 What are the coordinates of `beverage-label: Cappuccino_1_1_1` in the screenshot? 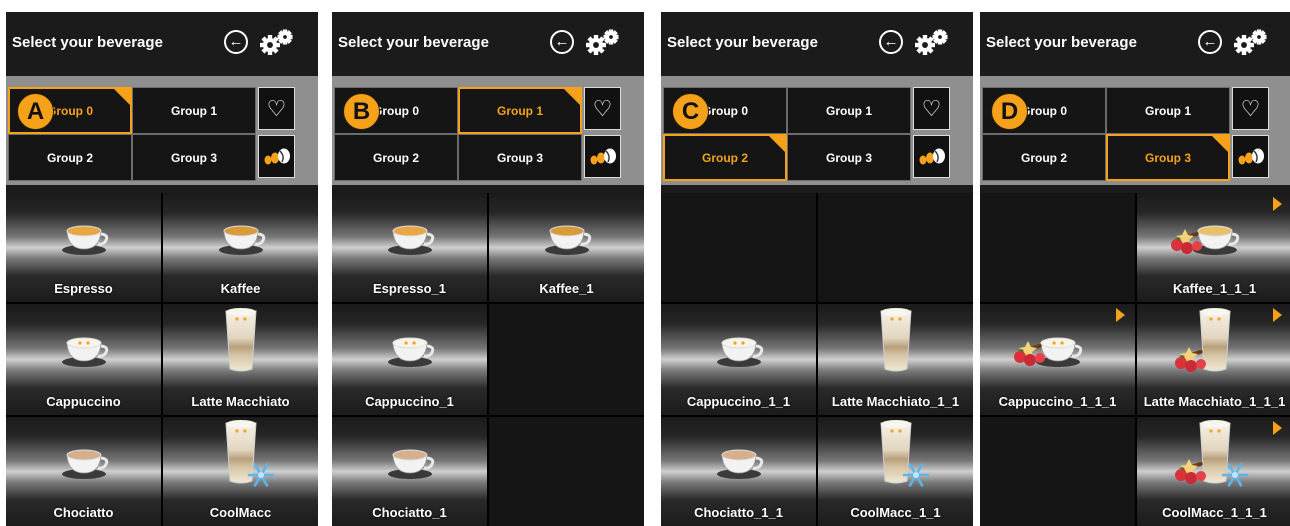 It's located at (1057, 401).